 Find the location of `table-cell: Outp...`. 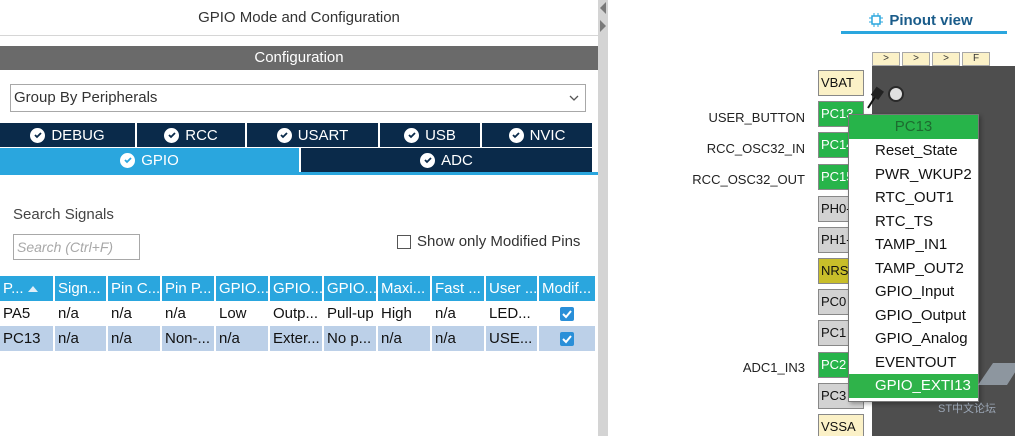

table-cell: Outp... is located at coordinates (296, 313).